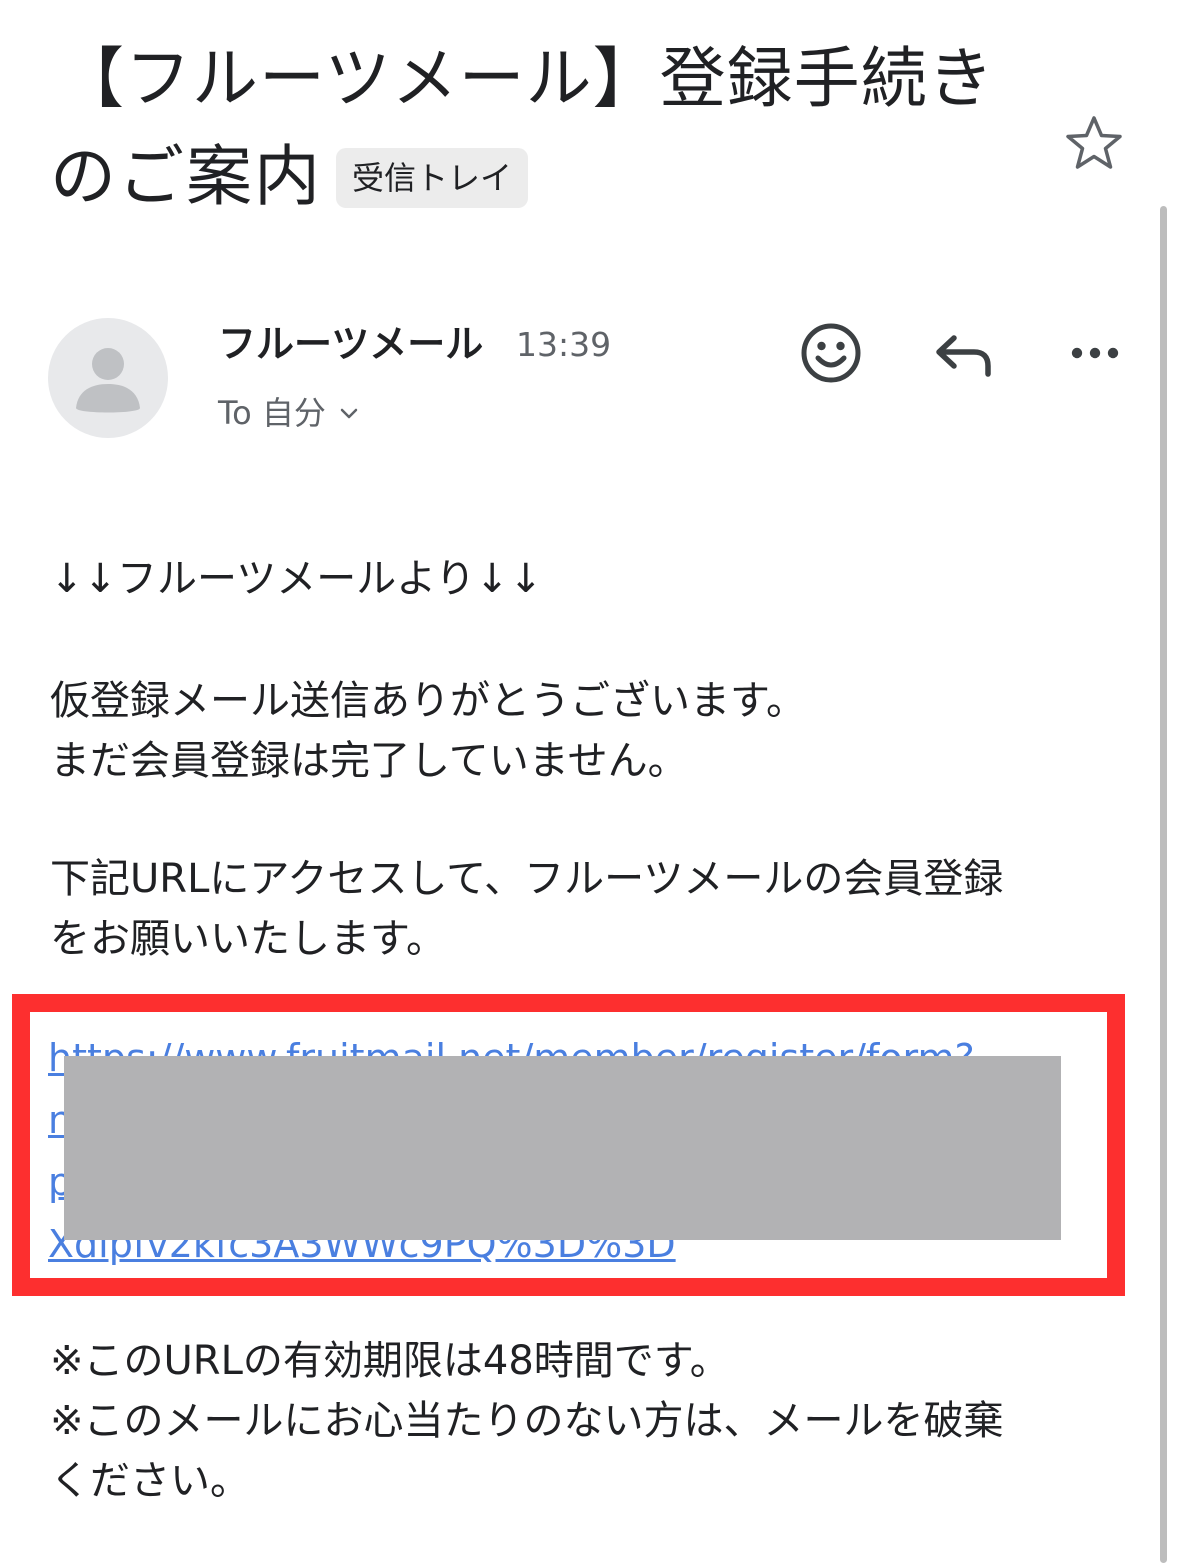 This screenshot has height=1563, width=1179. Describe the element at coordinates (963, 356) in the screenshot. I see `reply-icon` at that location.